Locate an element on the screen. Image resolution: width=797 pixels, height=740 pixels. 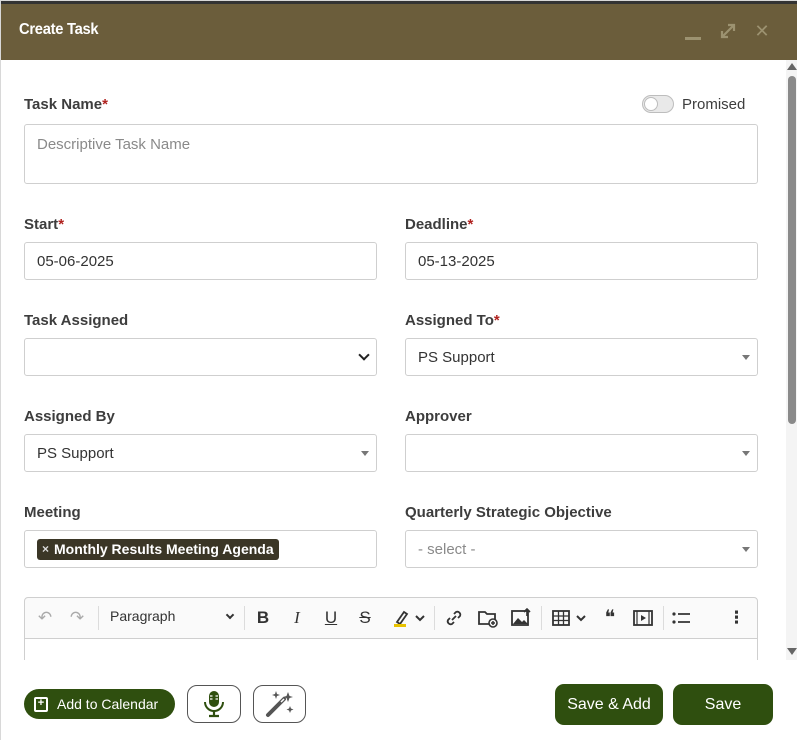
underline-icon: U is located at coordinates (331, 618).